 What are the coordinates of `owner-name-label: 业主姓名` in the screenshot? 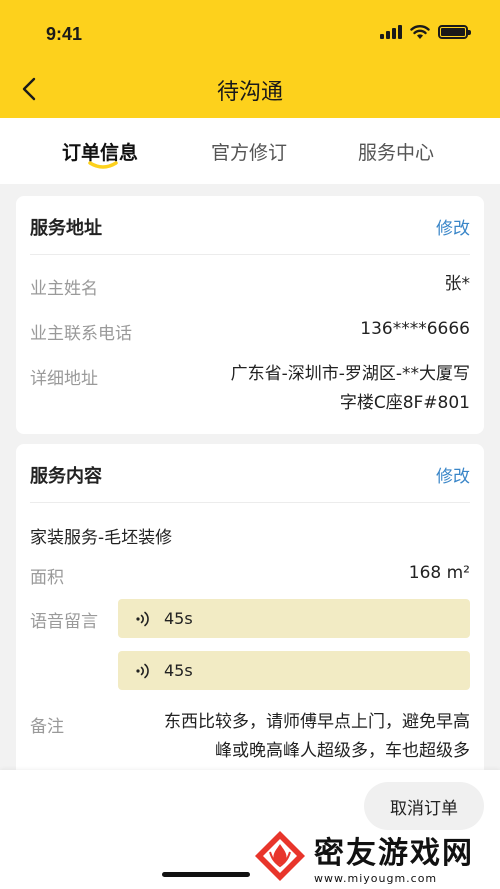 It's located at (64, 289).